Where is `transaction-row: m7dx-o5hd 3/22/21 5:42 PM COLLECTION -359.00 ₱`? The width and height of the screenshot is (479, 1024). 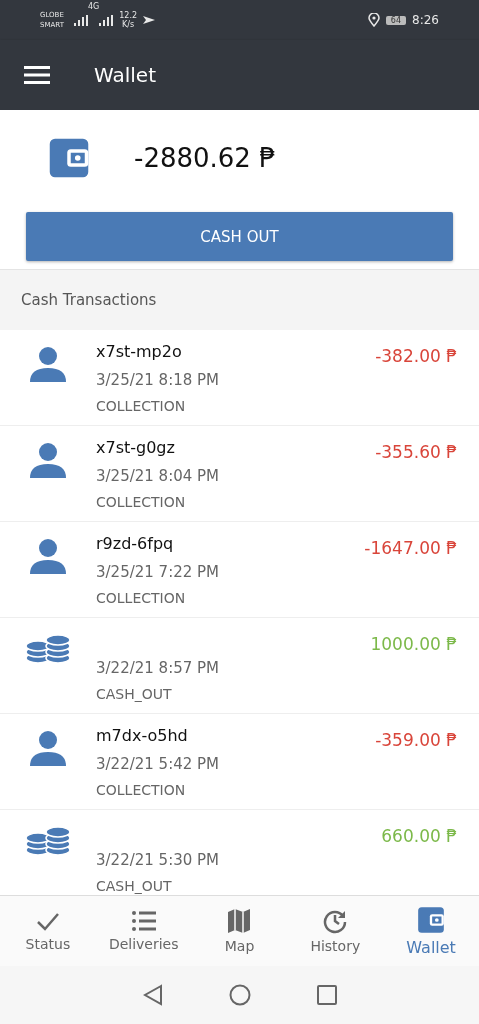 transaction-row: m7dx-o5hd 3/22/21 5:42 PM COLLECTION -359.00 ₱ is located at coordinates (239, 762).